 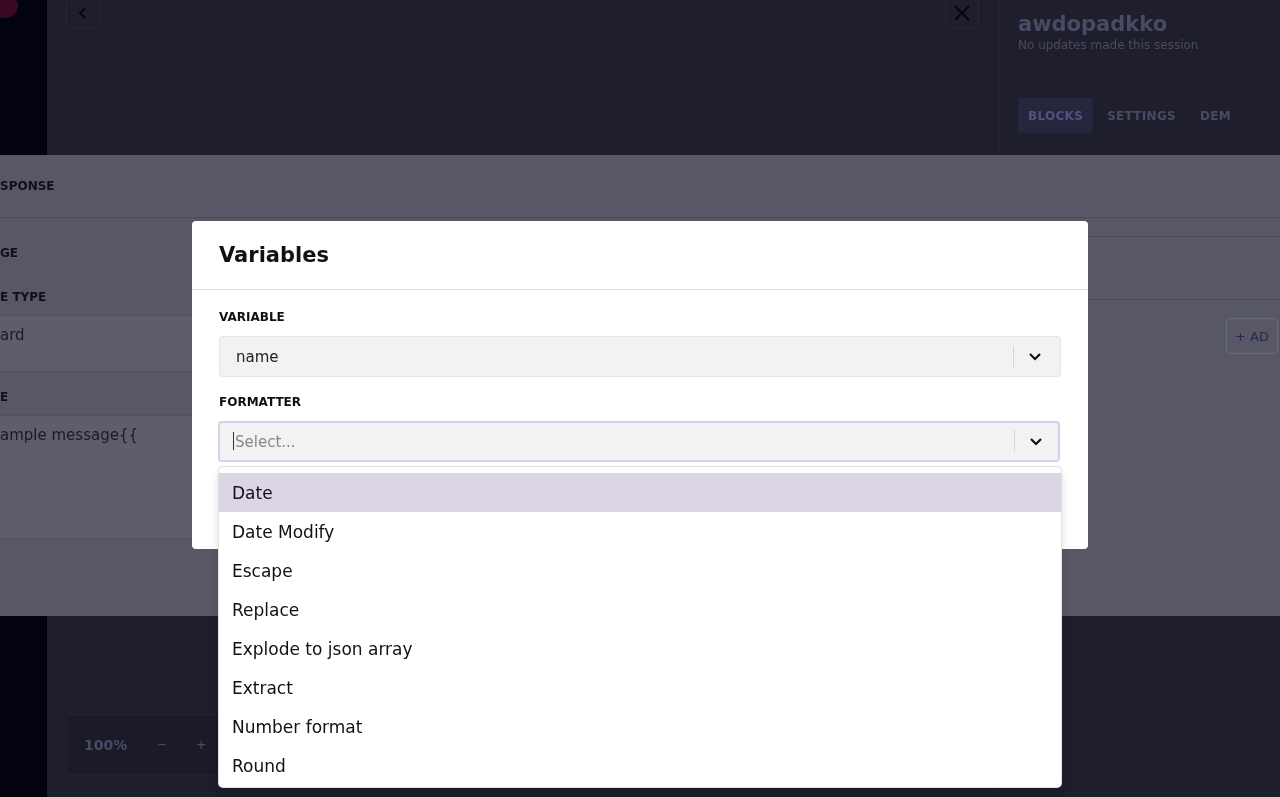 What do you see at coordinates (640, 726) in the screenshot?
I see `menu-option: Number format` at bounding box center [640, 726].